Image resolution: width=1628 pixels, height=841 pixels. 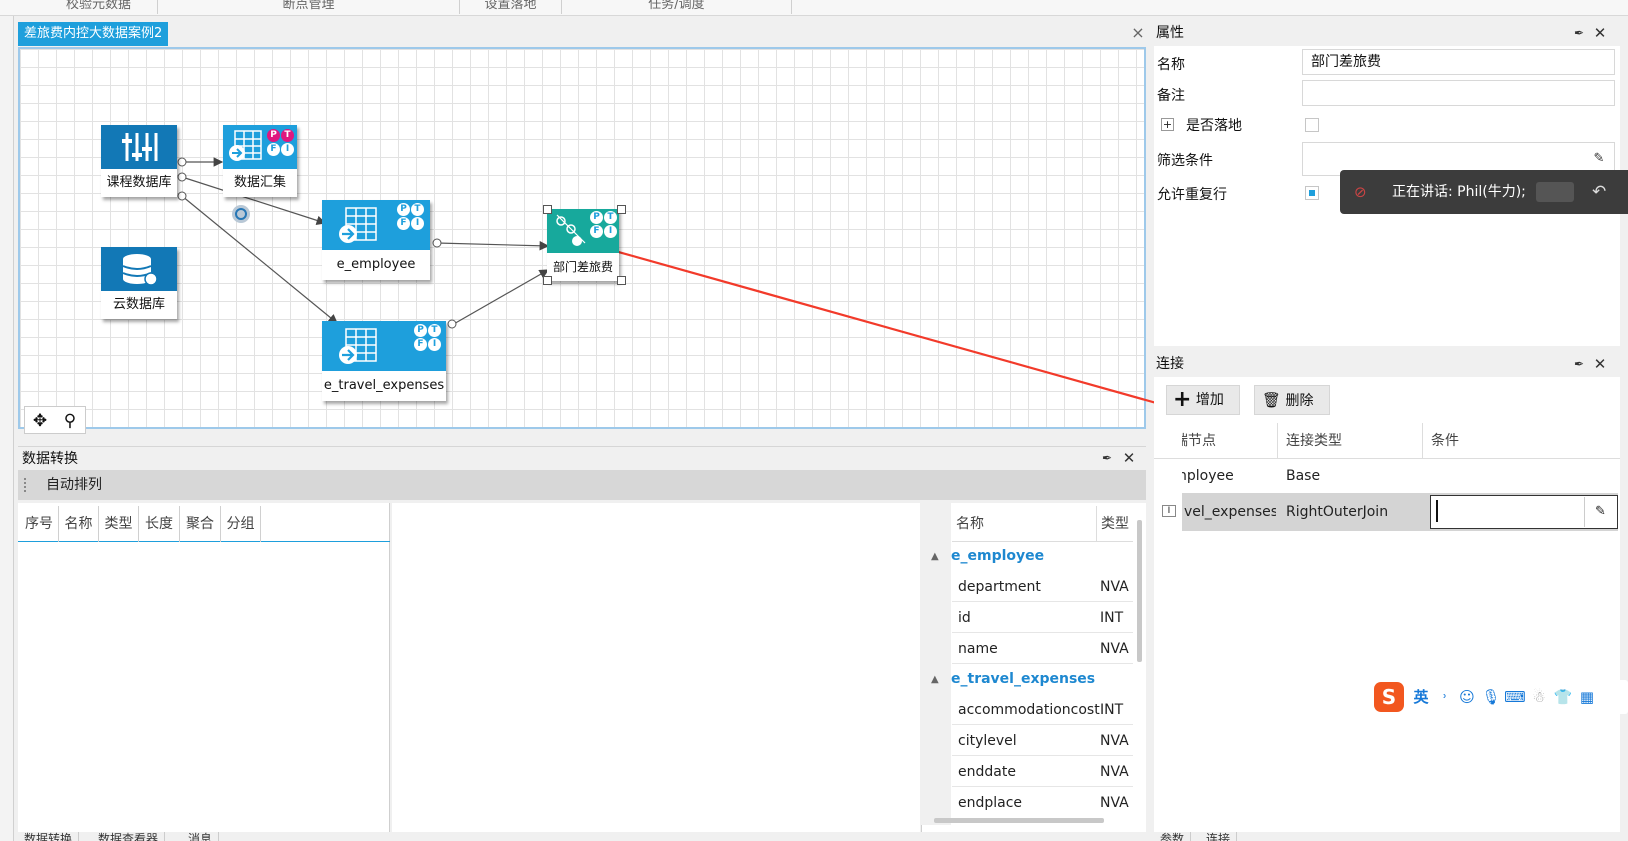 What do you see at coordinates (1042, 772) in the screenshot?
I see `field-row: enddate NVA` at bounding box center [1042, 772].